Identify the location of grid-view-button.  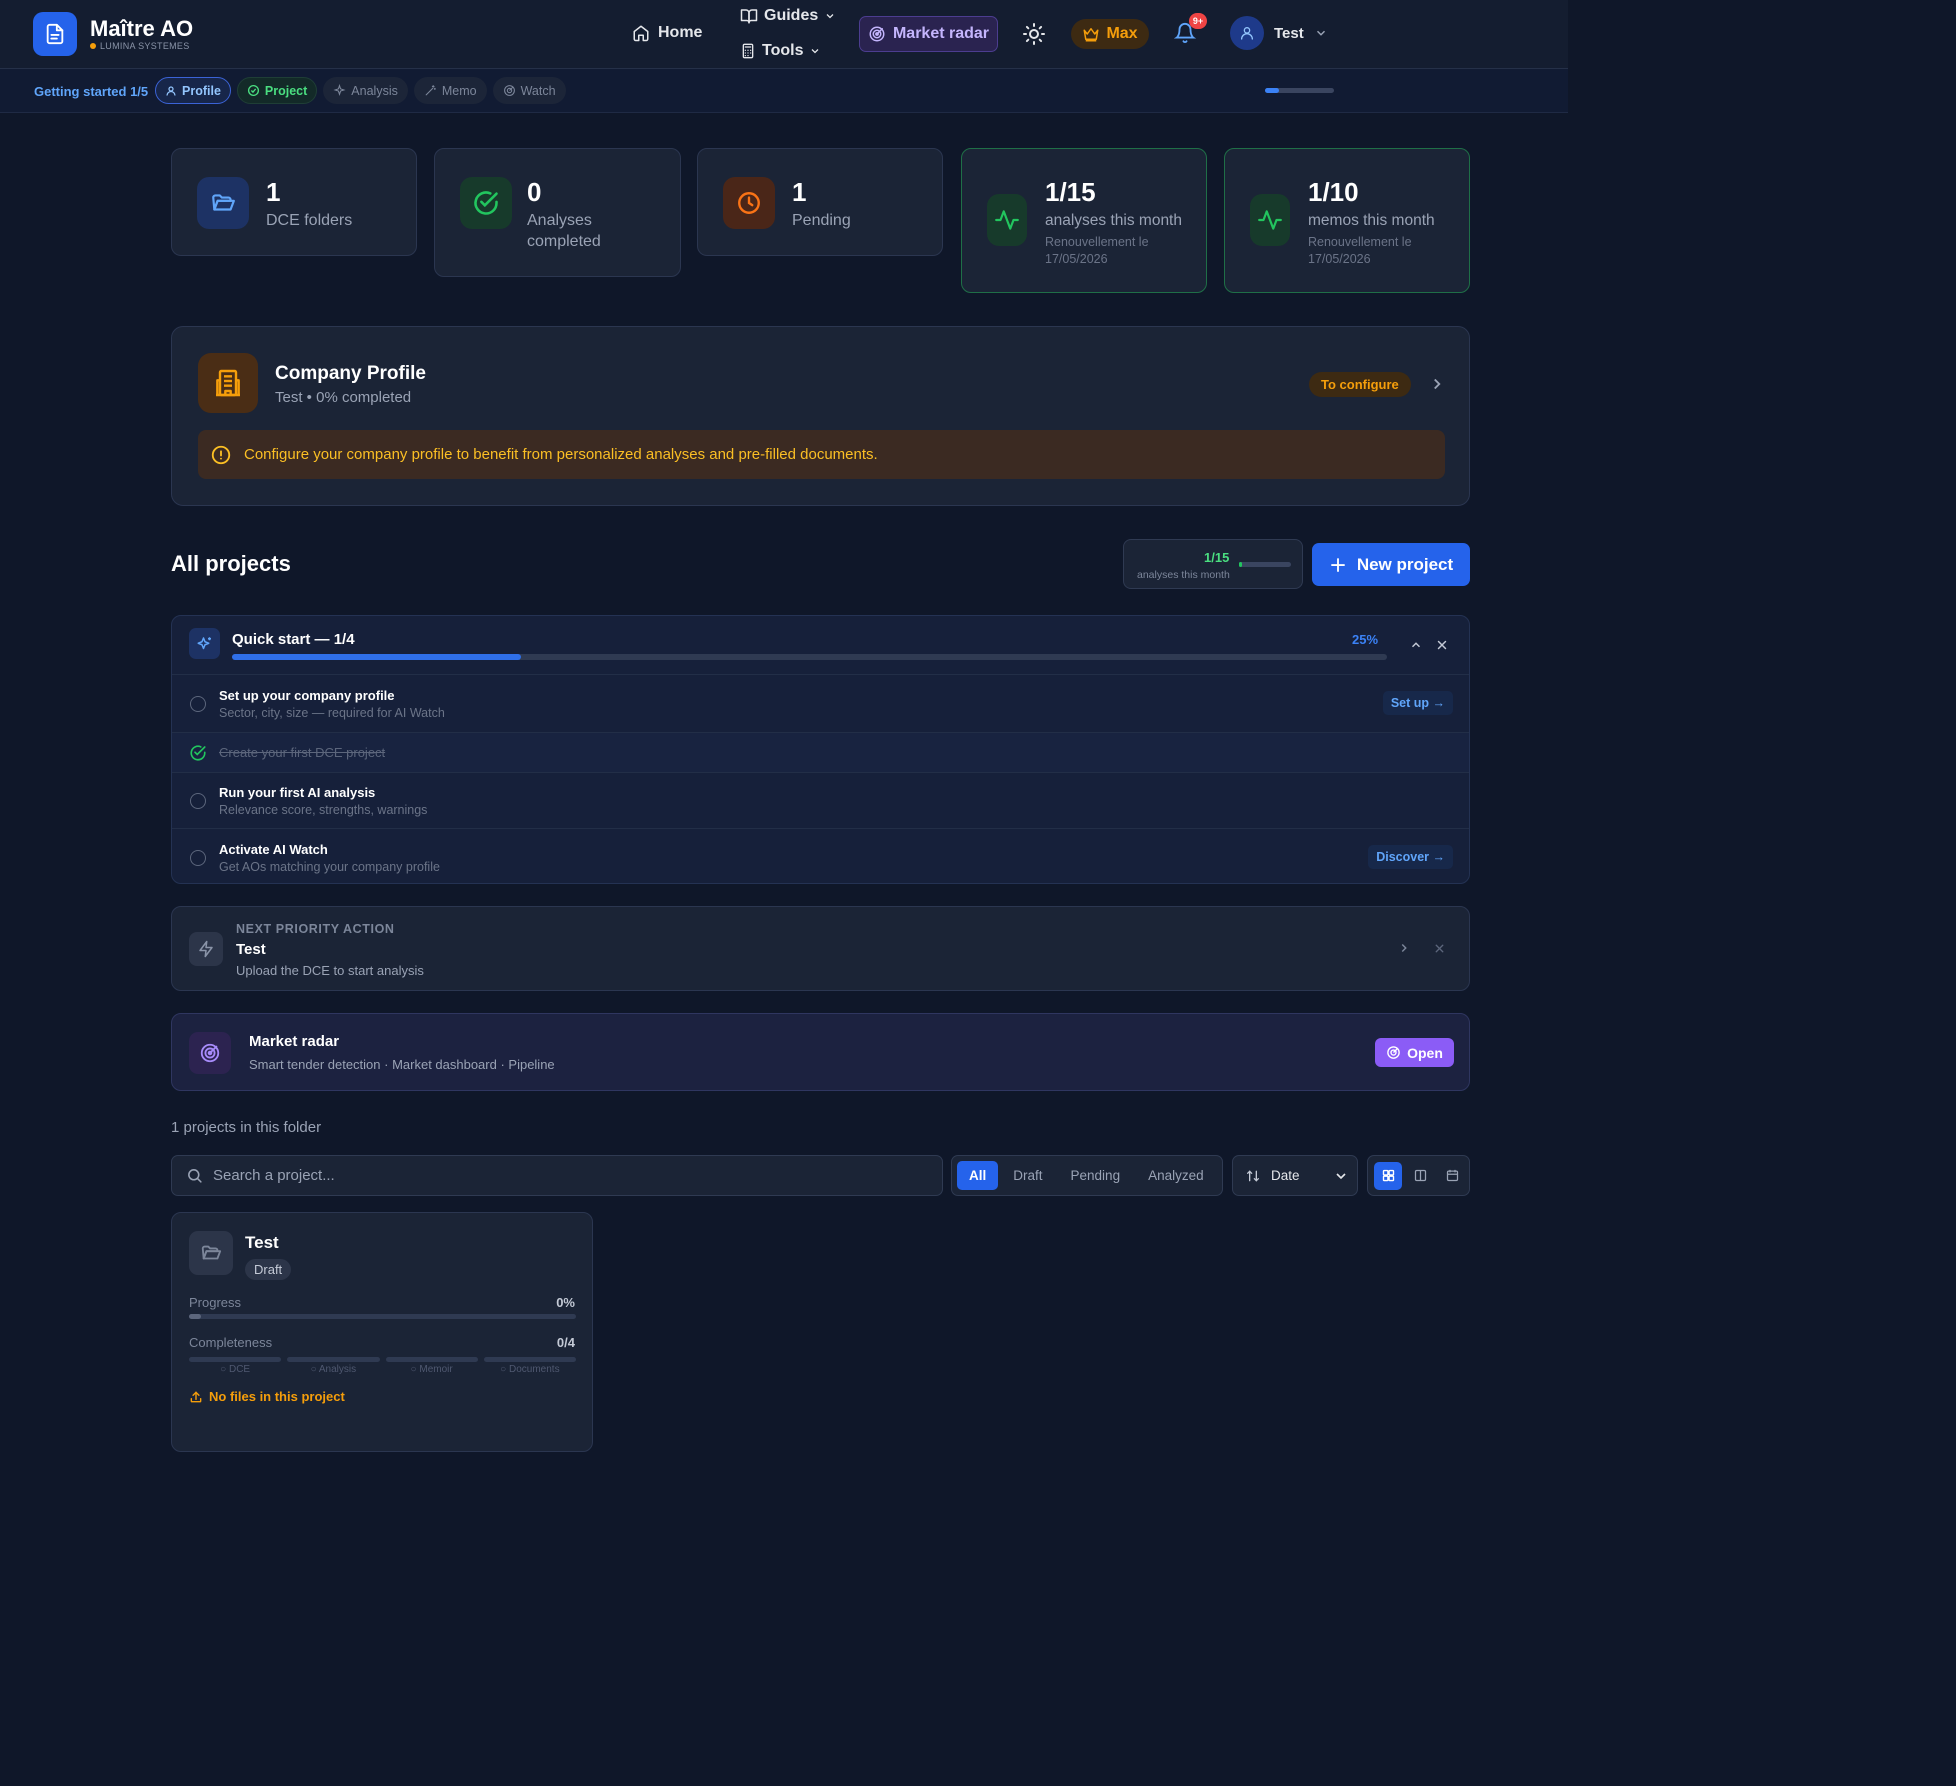
(1388, 1175).